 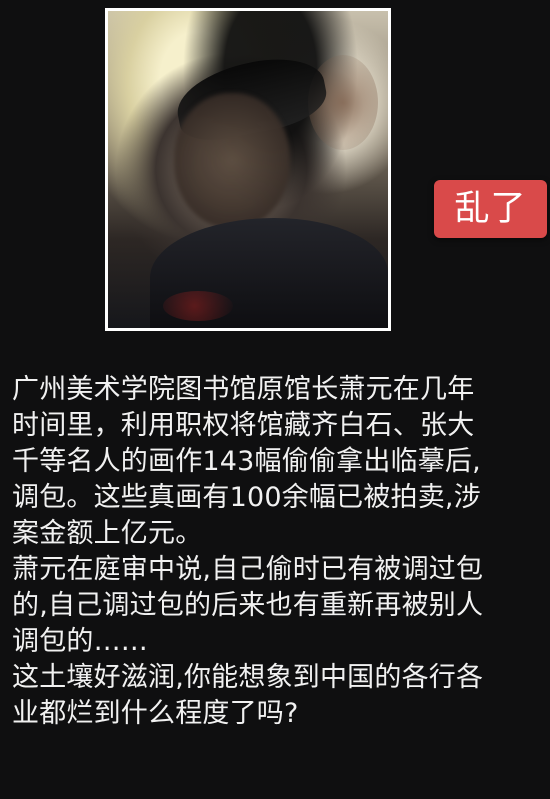 I want to click on status-badge: 乱了, so click(x=490, y=209).